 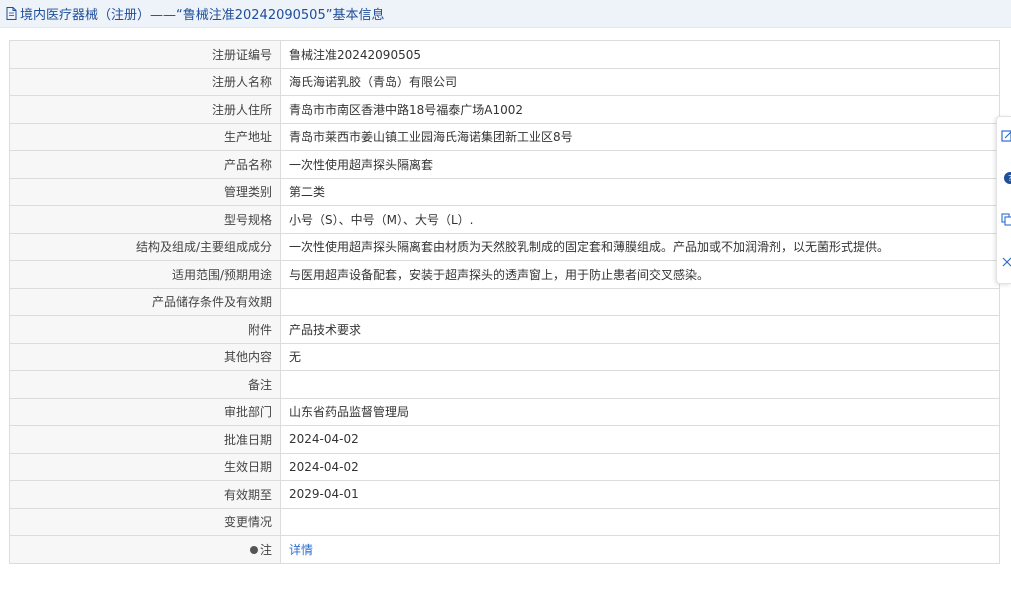 I want to click on table-row: 生效日期 2024-04-02, so click(x=504, y=466).